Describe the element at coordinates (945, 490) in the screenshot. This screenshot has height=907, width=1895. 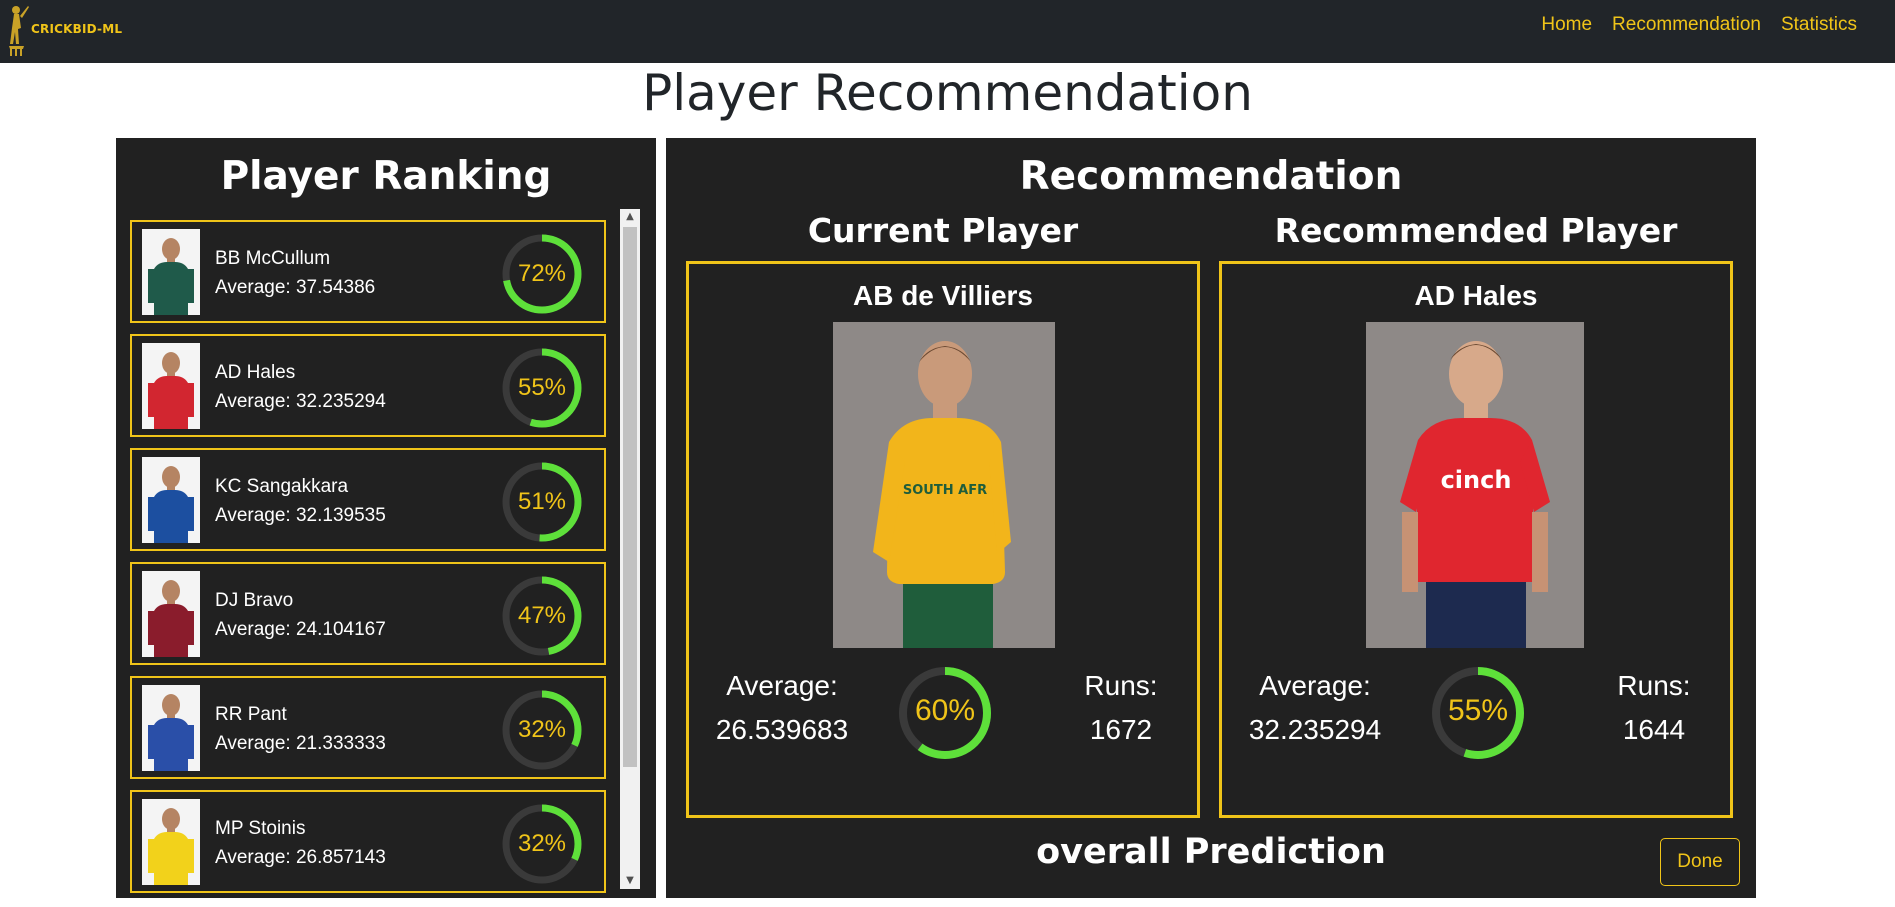
I see `current-jersey-text: SOUTH AFR` at that location.